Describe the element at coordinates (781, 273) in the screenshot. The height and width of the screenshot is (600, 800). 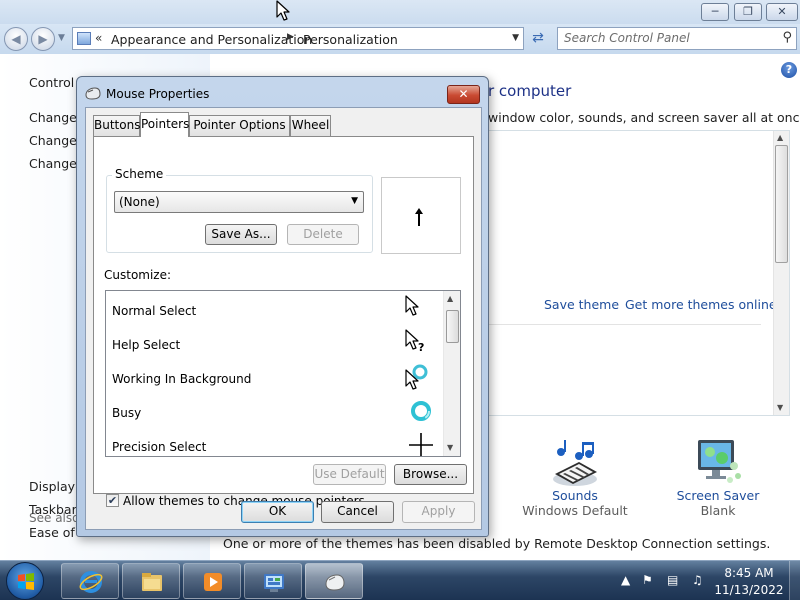
I see `themes-scrollbar: ▲ ▼` at that location.